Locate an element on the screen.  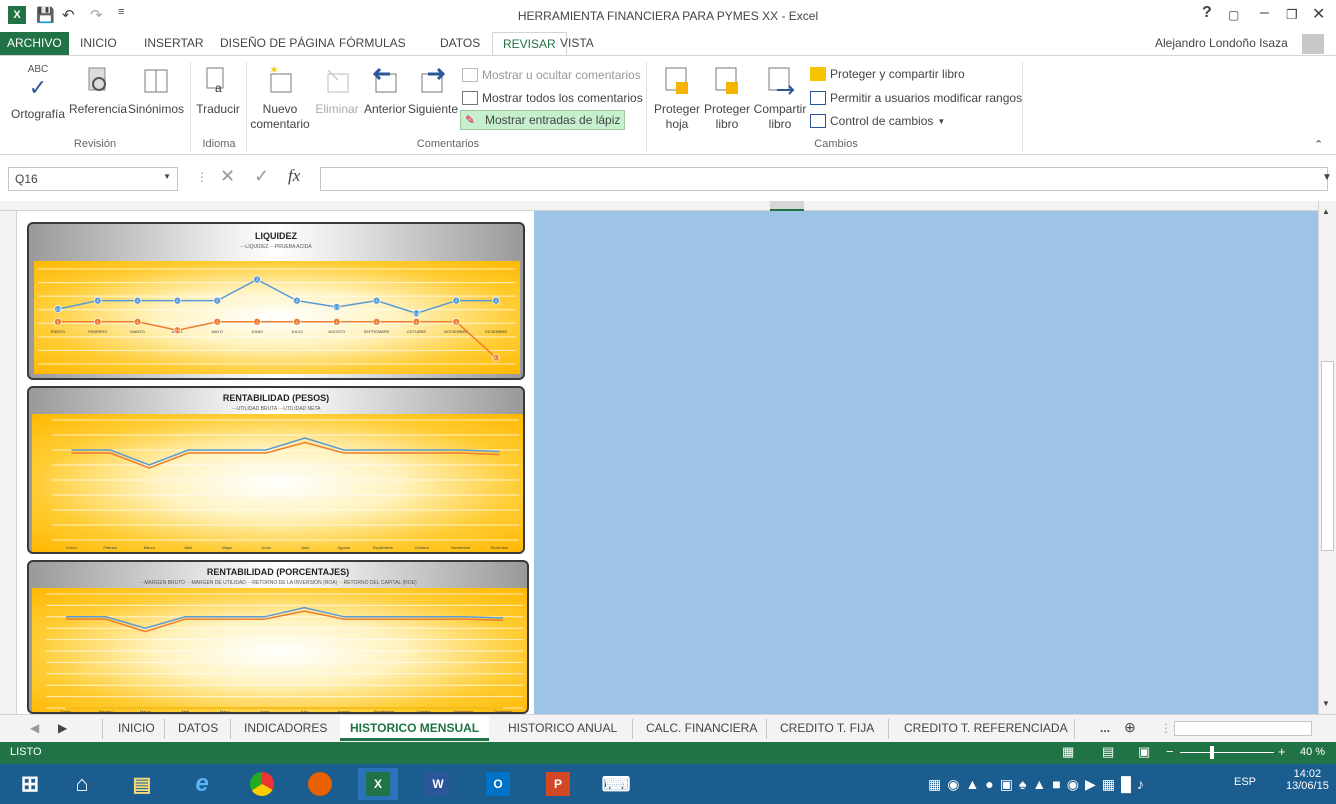
svg-text: a is located at coordinates (218, 88).